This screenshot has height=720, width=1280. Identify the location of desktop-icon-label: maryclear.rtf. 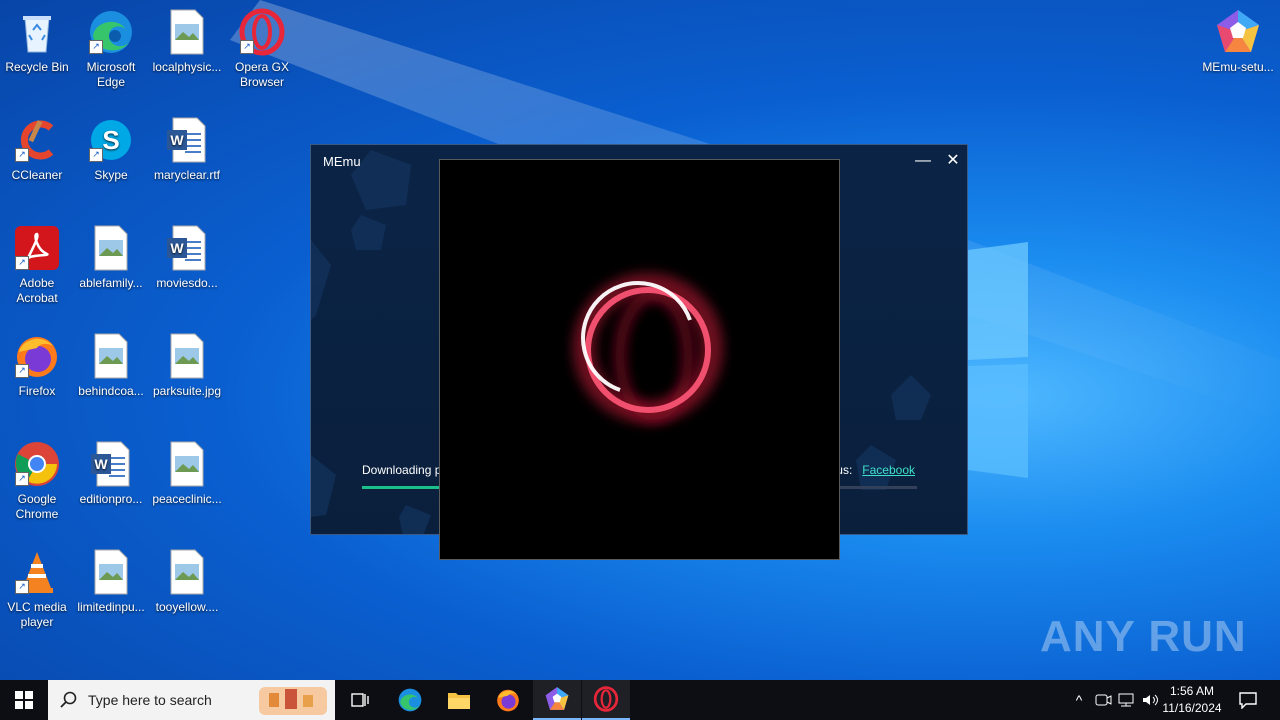
(186, 175).